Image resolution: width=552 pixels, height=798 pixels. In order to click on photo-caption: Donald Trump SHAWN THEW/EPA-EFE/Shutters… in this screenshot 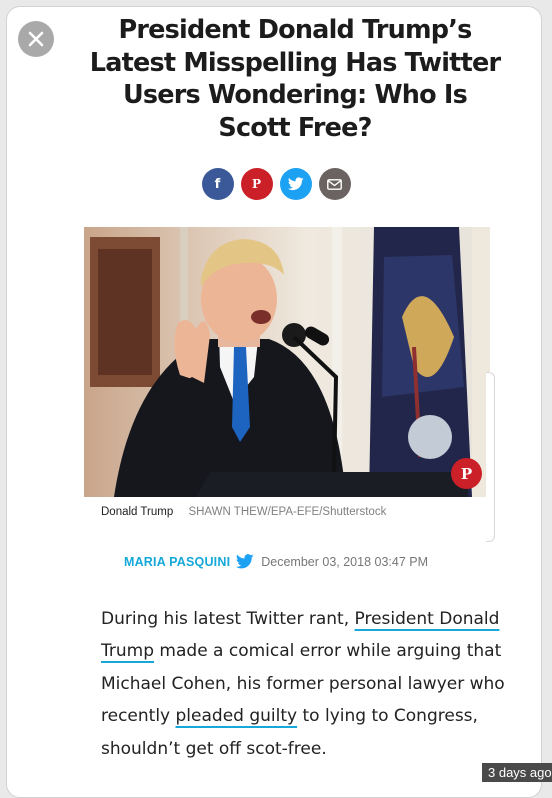, I will do `click(243, 512)`.